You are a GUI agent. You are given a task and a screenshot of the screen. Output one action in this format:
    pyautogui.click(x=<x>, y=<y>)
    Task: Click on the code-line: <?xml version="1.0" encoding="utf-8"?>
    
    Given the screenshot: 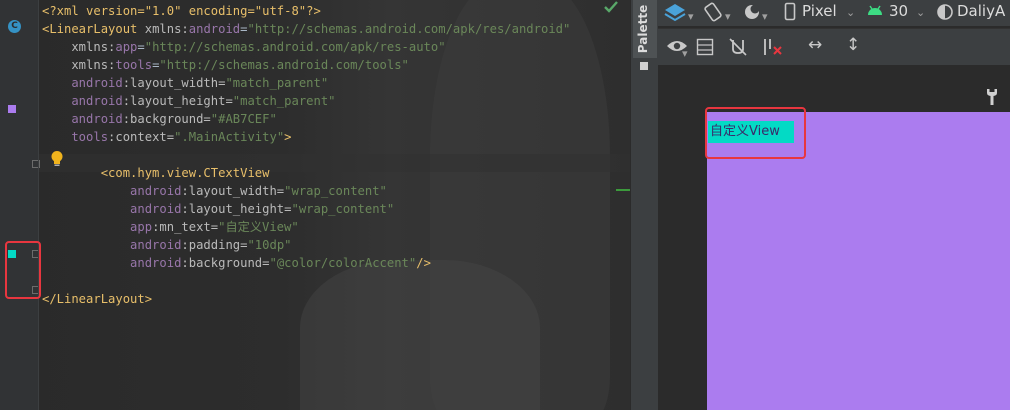 What is the action you would take?
    pyautogui.click(x=181, y=11)
    